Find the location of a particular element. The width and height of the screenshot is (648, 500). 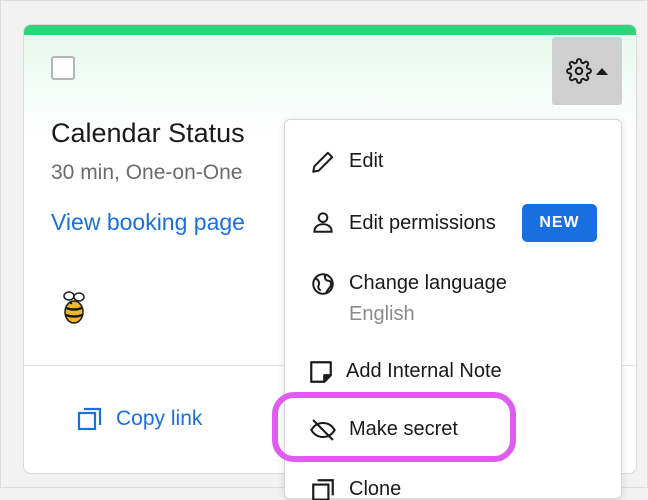

menu-item-label: Change language is located at coordinates (428, 283).